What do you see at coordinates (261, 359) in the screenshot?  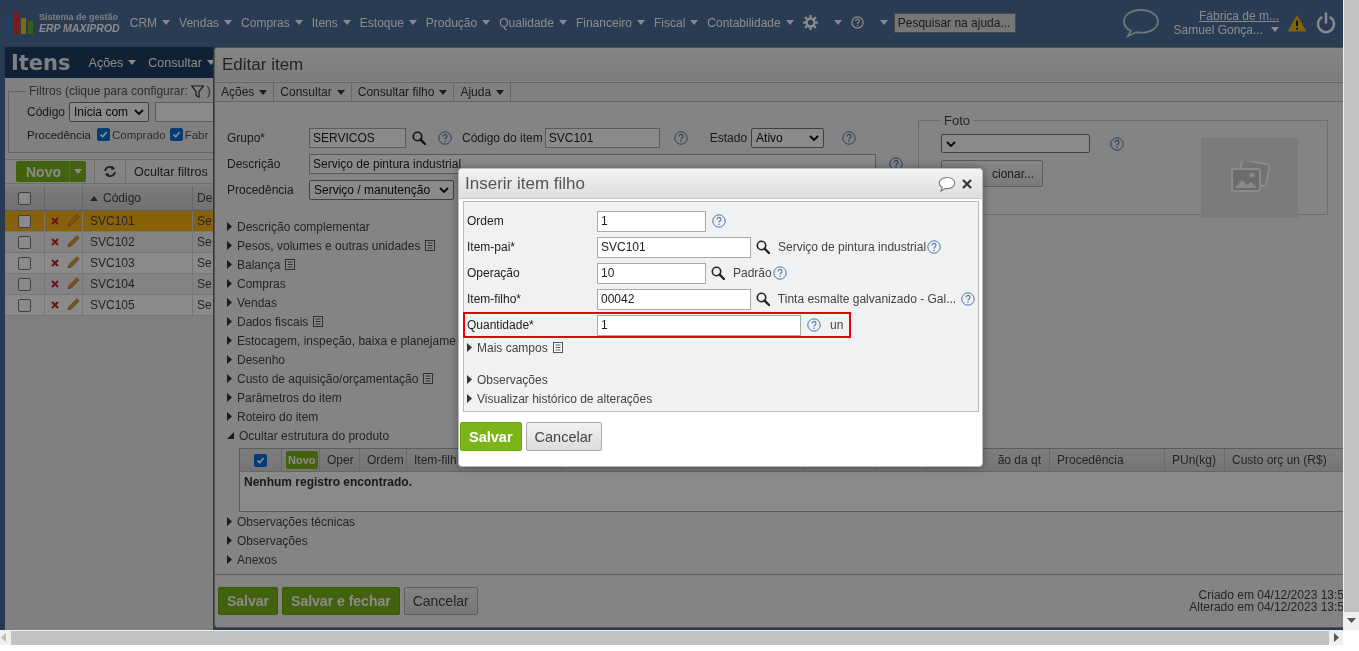 I see `section-toggle: Desenho` at bounding box center [261, 359].